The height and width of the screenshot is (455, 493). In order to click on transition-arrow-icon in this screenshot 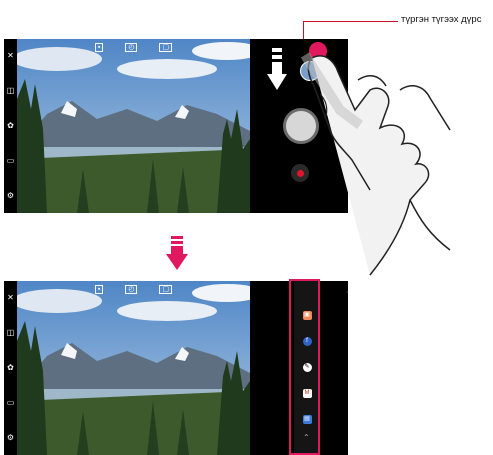, I will do `click(177, 253)`.